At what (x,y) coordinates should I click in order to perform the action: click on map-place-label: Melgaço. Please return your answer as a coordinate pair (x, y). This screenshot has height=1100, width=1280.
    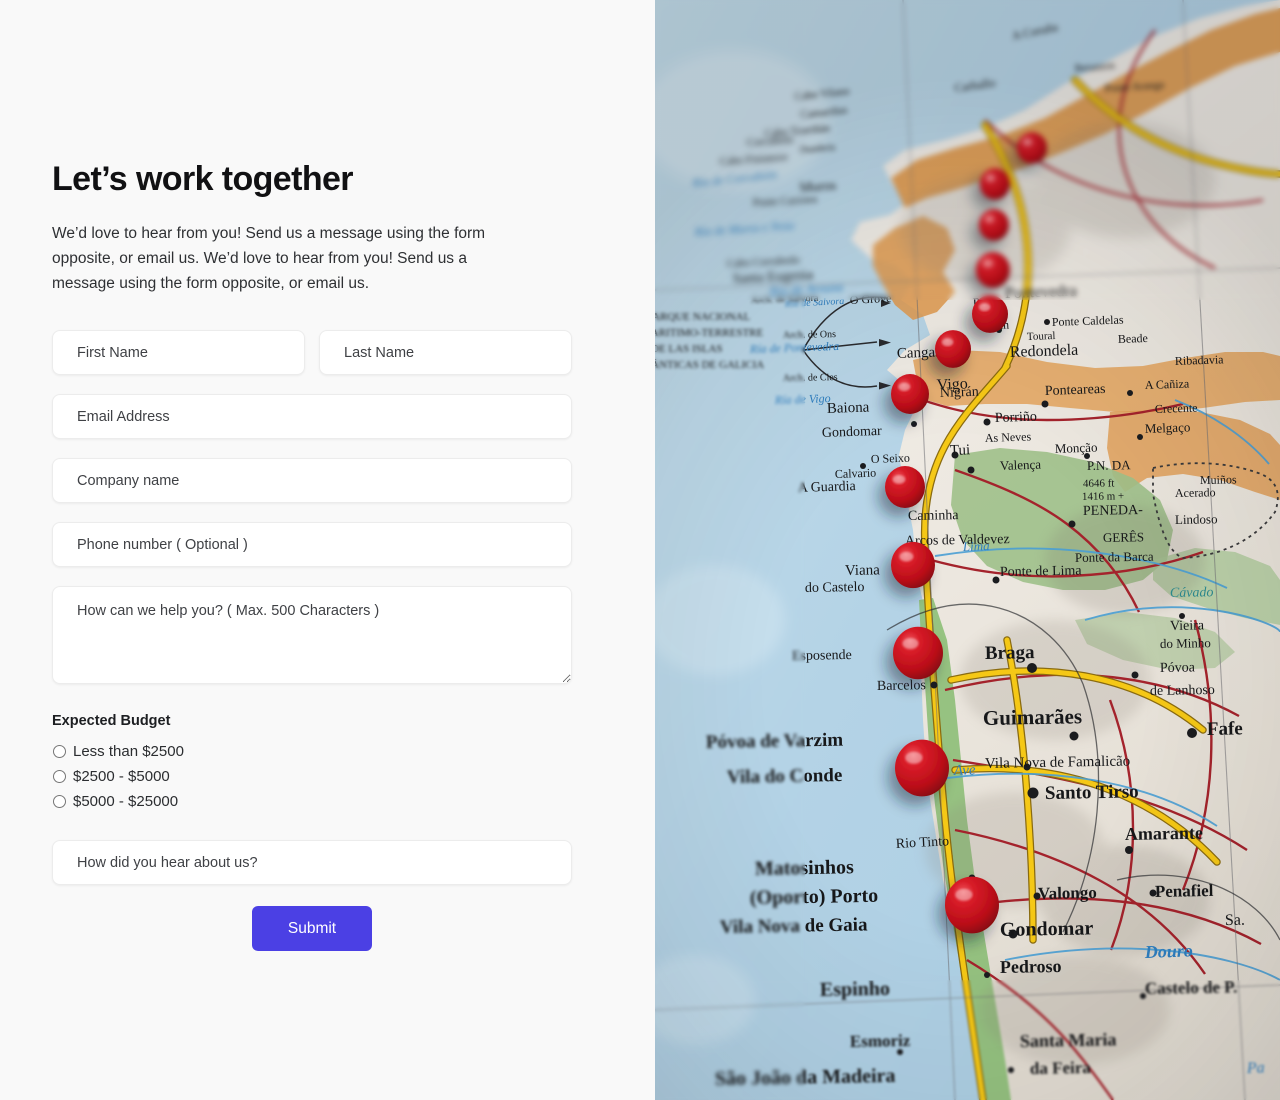
    Looking at the image, I should click on (1168, 427).